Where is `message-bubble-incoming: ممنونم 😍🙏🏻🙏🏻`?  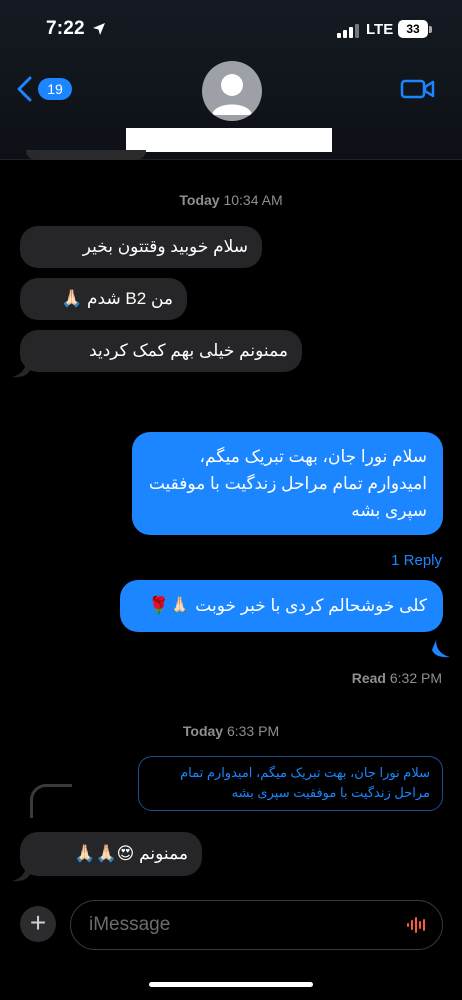 message-bubble-incoming: ممنونم 😍🙏🏻🙏🏻 is located at coordinates (111, 854).